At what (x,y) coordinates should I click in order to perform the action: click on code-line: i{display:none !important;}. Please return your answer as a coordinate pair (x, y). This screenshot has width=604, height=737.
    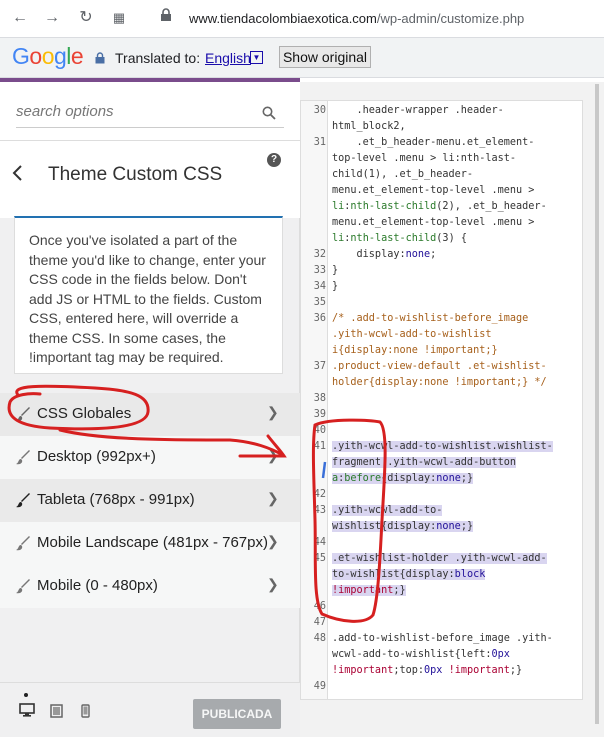
    Looking at the image, I should click on (415, 350).